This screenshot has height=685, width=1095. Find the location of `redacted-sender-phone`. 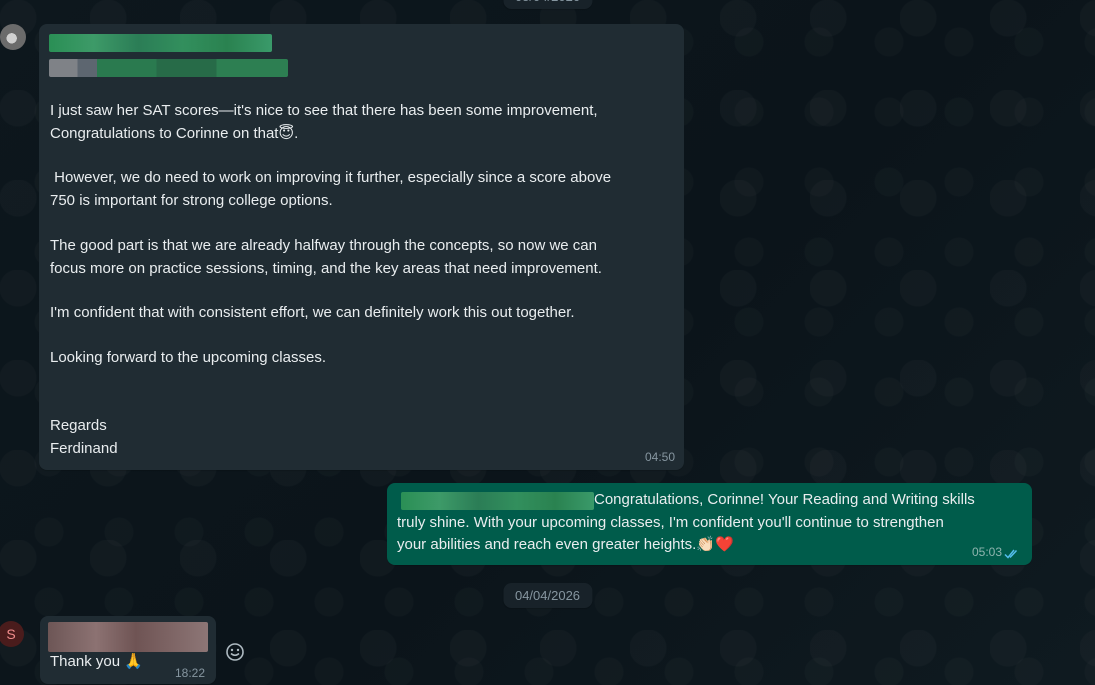

redacted-sender-phone is located at coordinates (168, 68).